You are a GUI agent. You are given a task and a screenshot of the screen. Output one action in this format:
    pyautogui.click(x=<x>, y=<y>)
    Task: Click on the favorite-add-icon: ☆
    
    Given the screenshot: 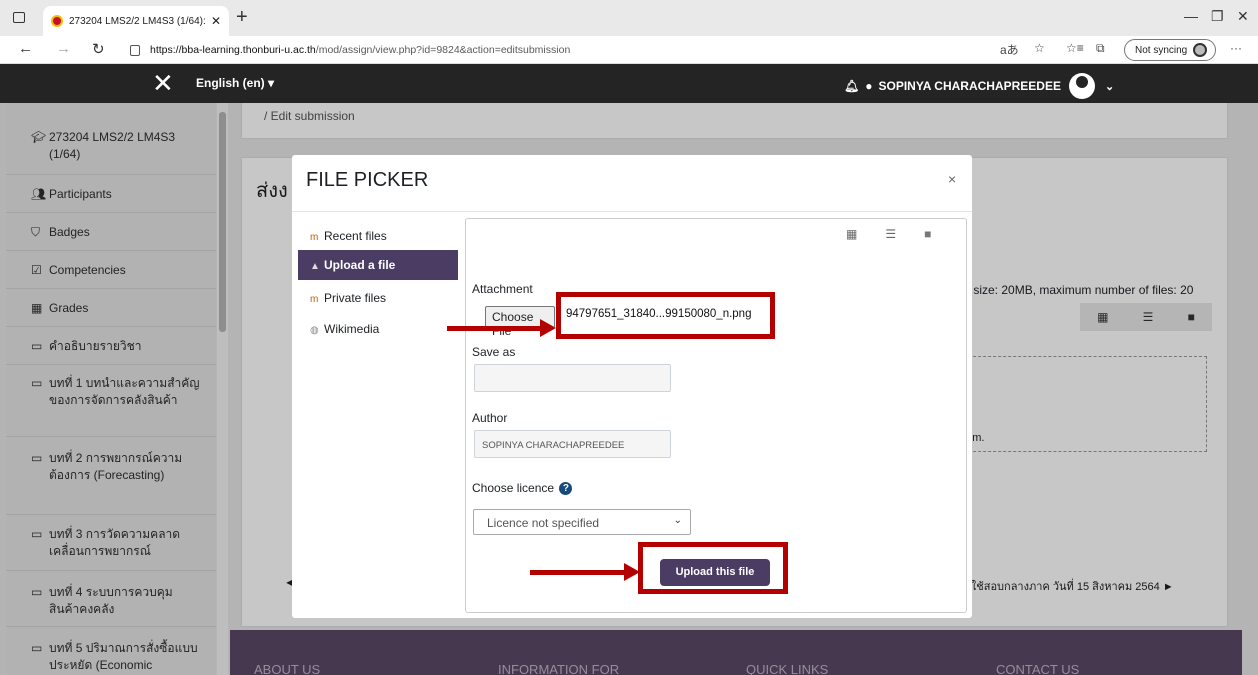 What is the action you would take?
    pyautogui.click(x=1039, y=48)
    